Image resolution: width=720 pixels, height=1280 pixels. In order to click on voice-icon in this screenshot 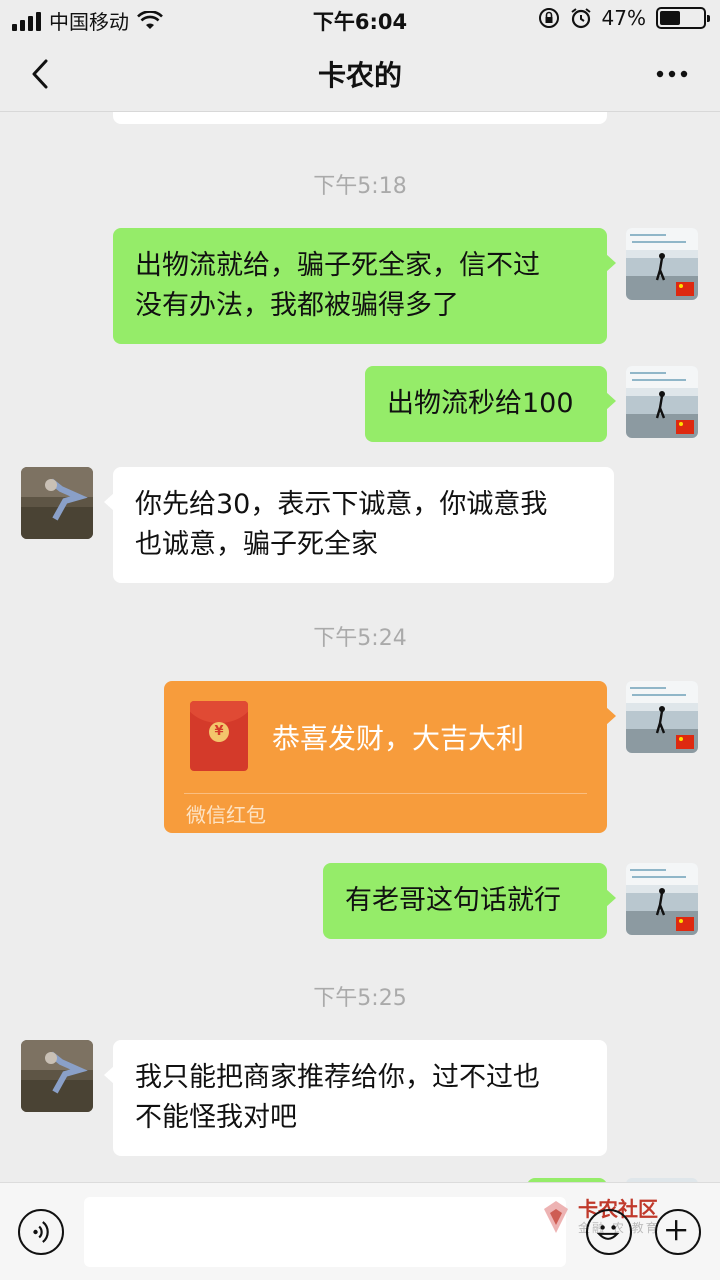, I will do `click(41, 1232)`.